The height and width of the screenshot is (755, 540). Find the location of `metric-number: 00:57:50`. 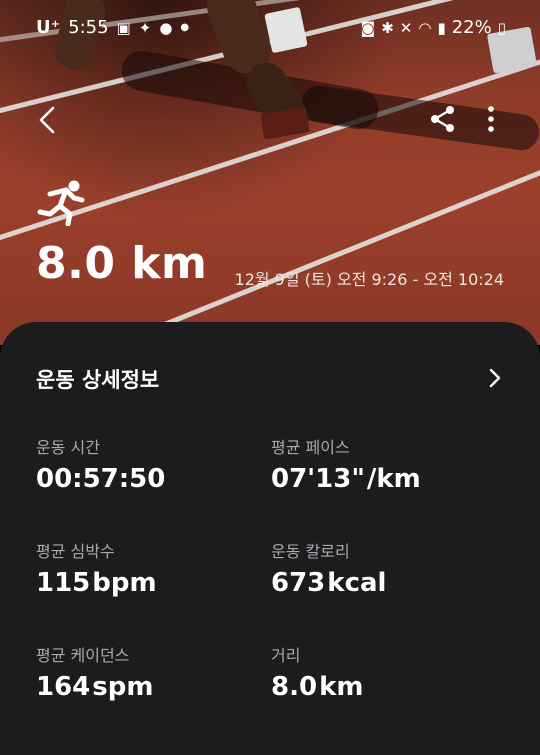

metric-number: 00:57:50 is located at coordinates (101, 479).